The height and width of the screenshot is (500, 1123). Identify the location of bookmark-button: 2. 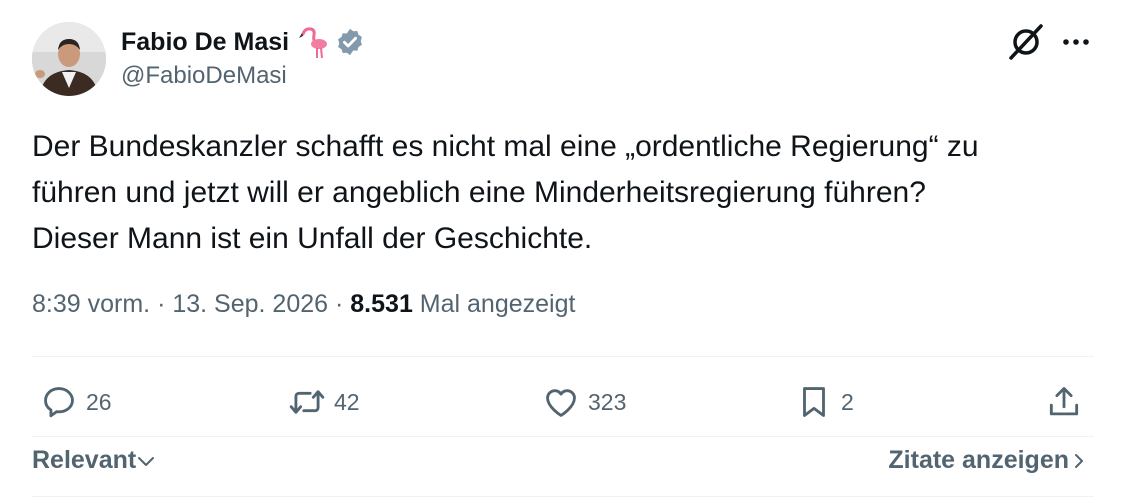
(824, 402).